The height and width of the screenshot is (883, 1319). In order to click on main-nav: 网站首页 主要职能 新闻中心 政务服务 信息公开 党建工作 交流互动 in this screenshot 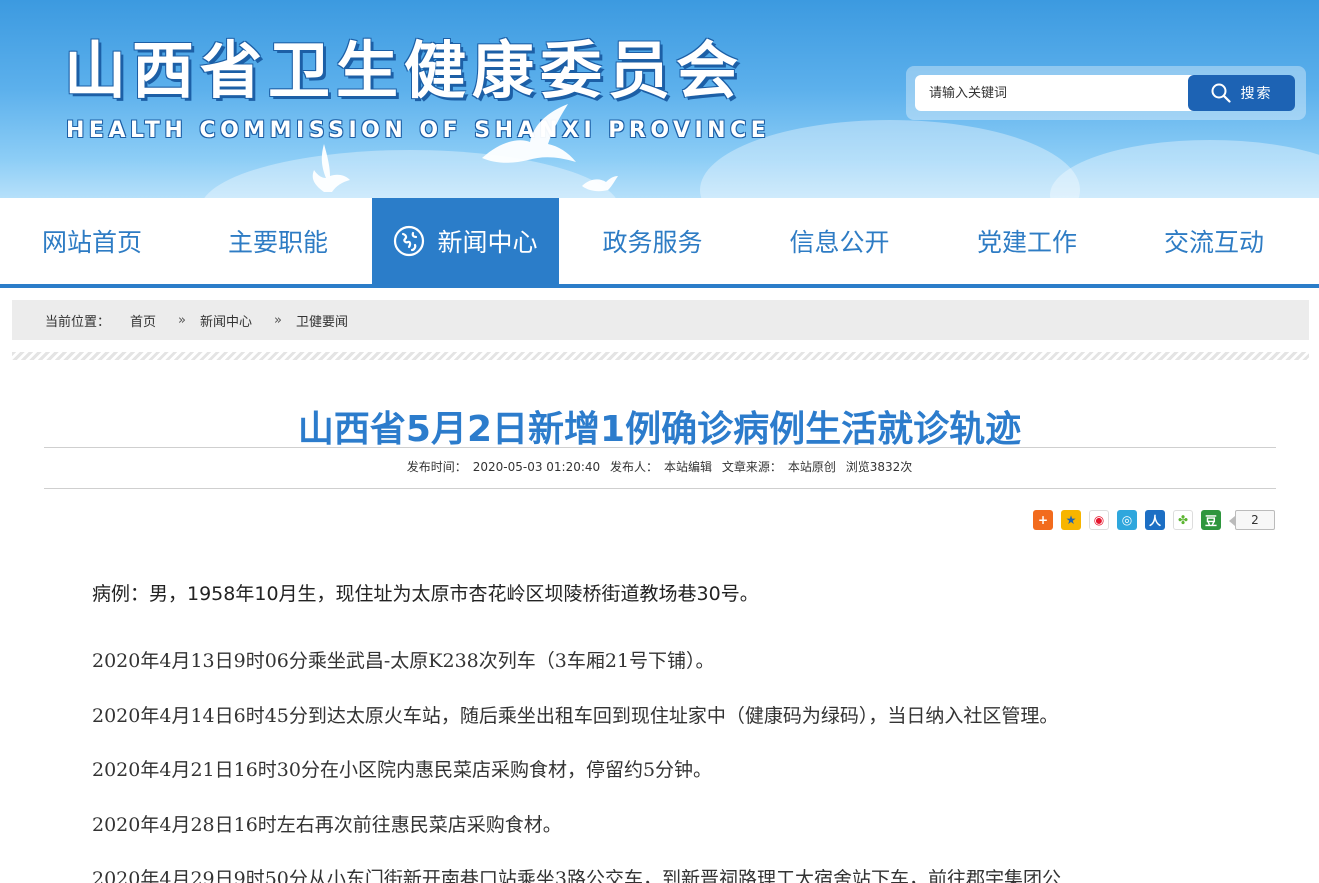, I will do `click(659, 241)`.